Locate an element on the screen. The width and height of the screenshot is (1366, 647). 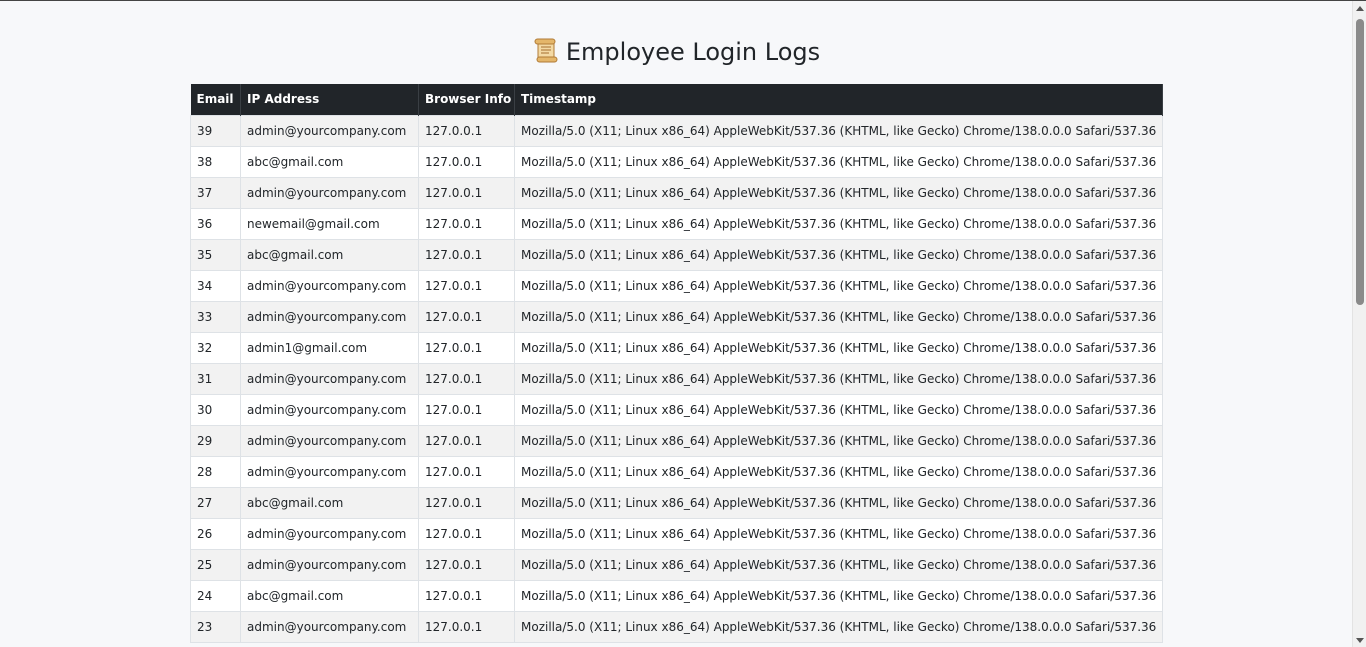
cell-email: admin1@gmail.com is located at coordinates (329, 347).